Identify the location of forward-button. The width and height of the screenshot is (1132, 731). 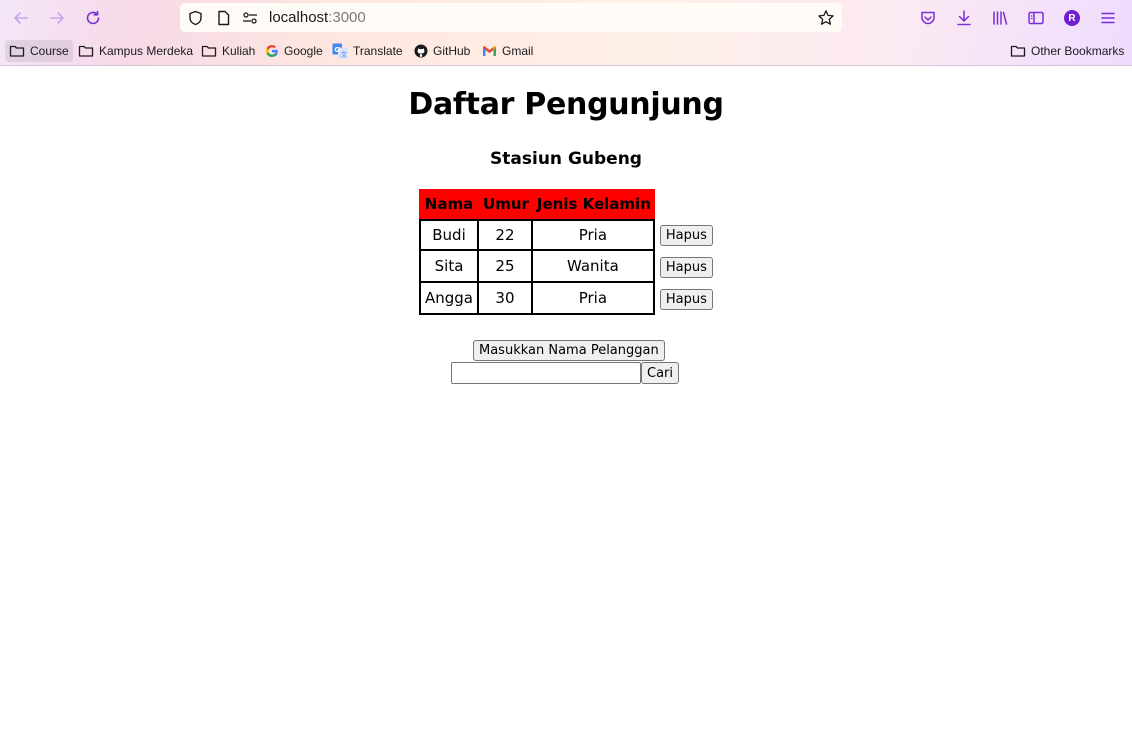
(57, 18).